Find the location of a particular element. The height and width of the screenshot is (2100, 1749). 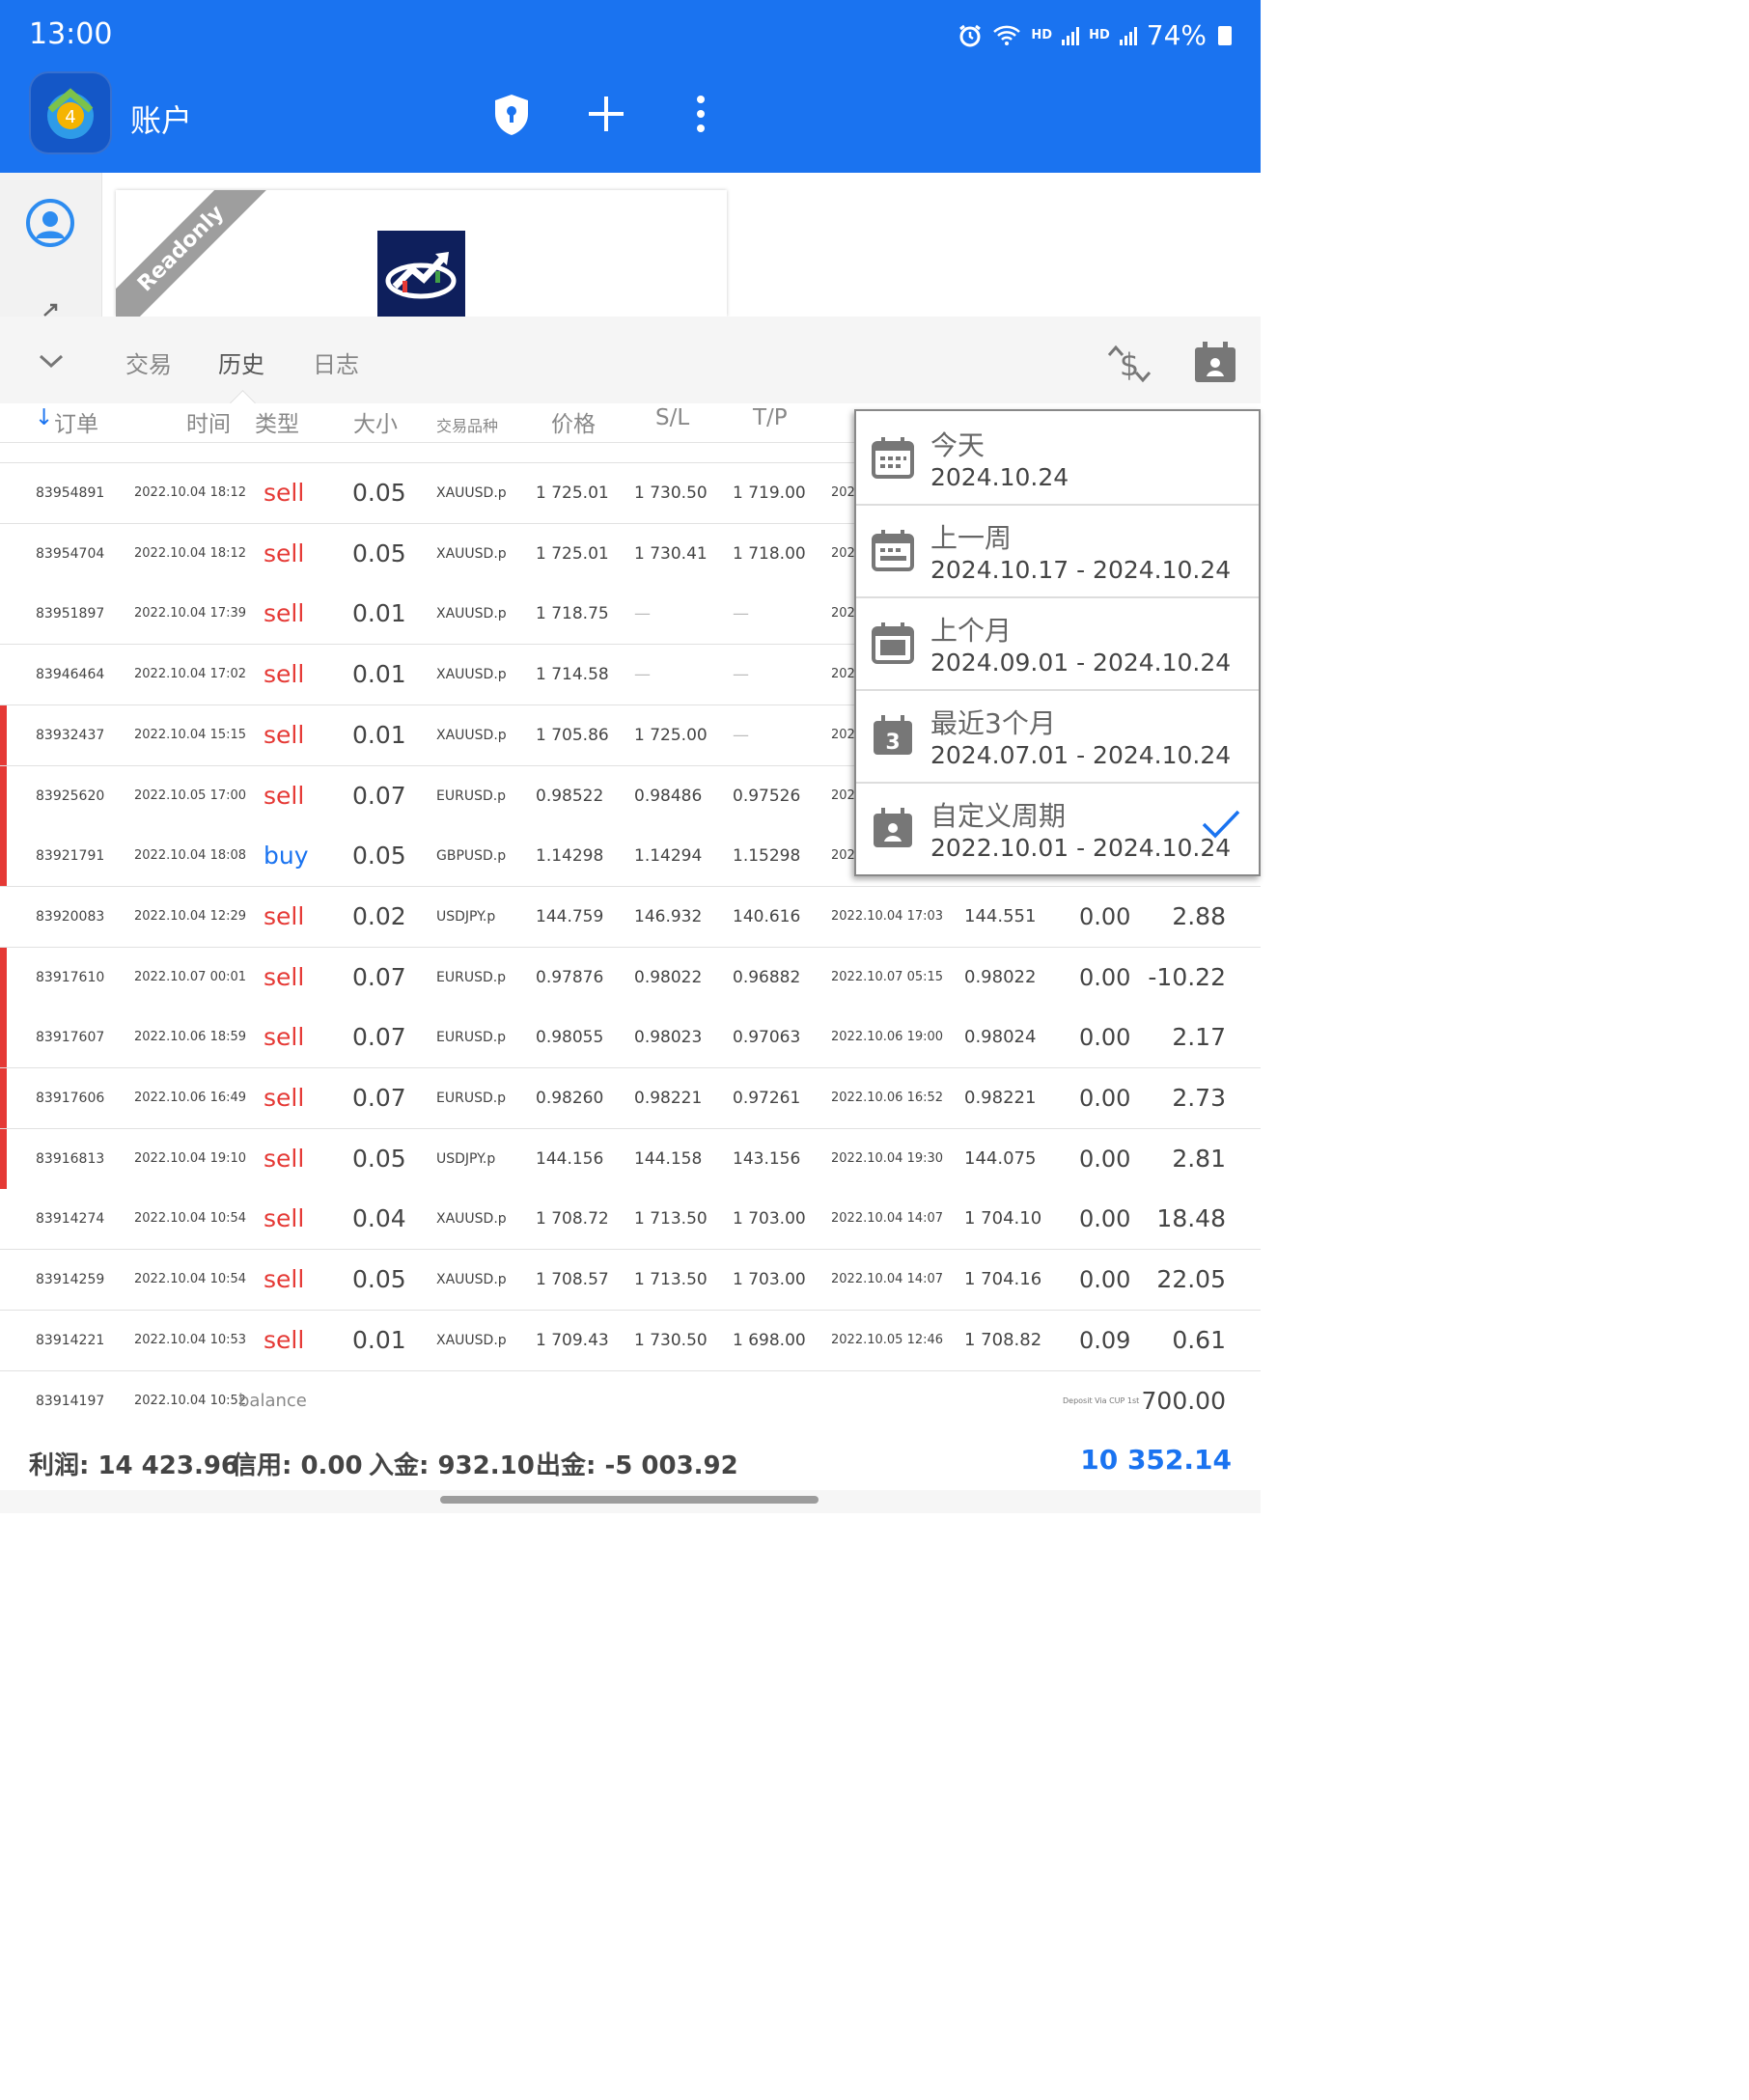

cell-close-price: 1 704.16 is located at coordinates (1003, 1279).